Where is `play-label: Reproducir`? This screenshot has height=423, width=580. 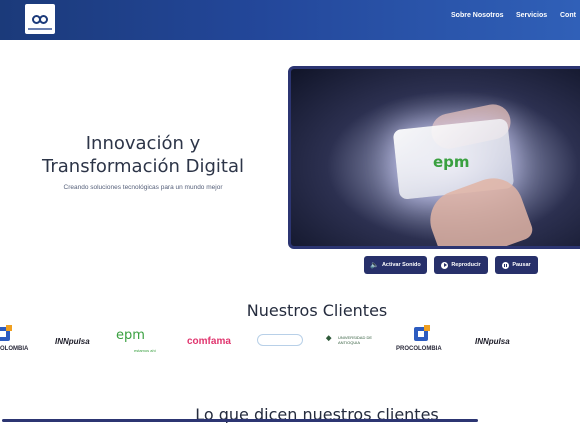
play-label: Reproducir is located at coordinates (466, 265).